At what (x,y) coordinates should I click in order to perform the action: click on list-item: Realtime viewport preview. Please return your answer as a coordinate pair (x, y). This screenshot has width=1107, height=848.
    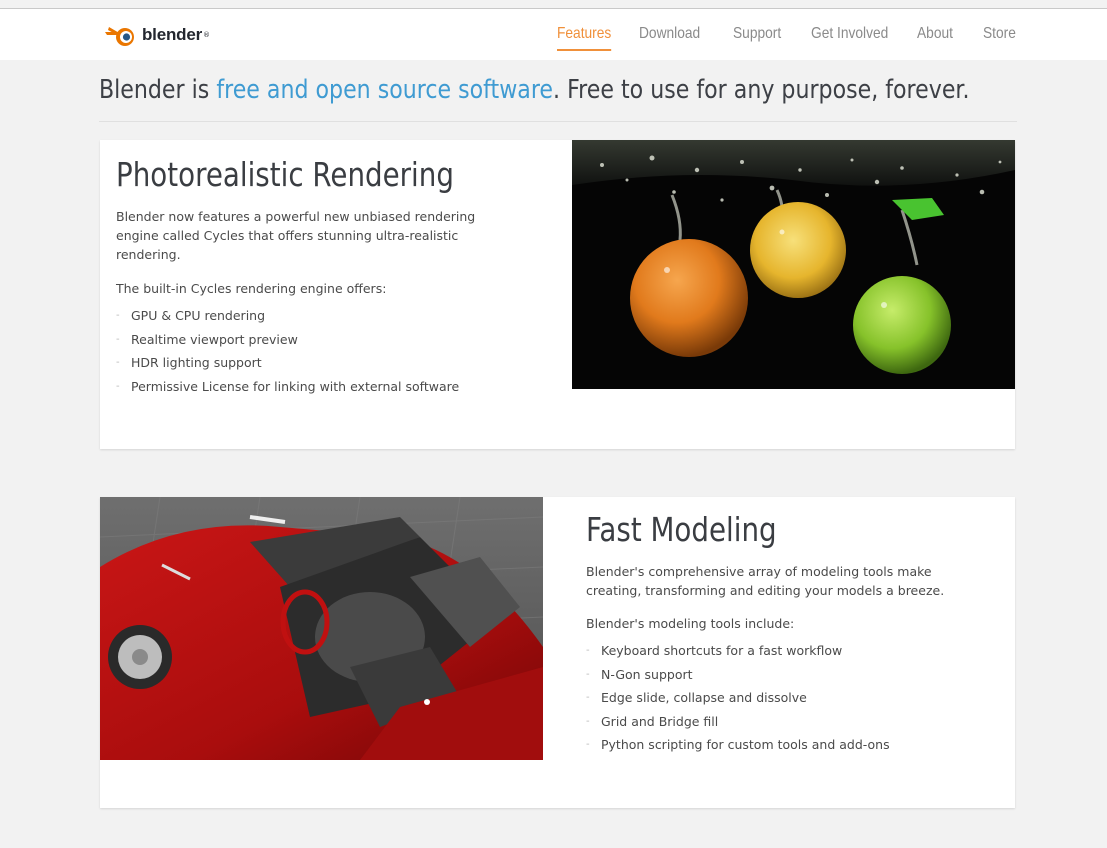
    Looking at the image, I should click on (287, 342).